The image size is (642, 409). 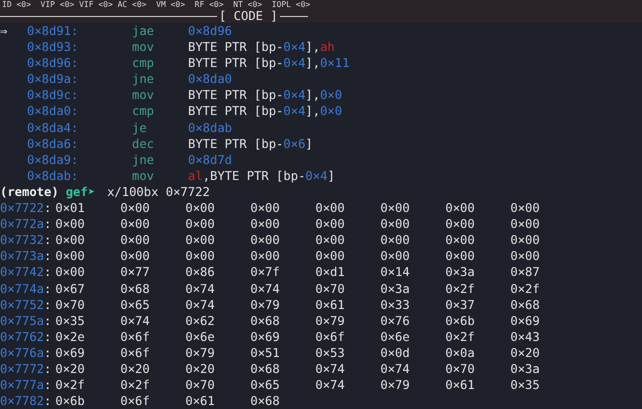 I want to click on memory-byte: 0×6b, so click(x=70, y=401).